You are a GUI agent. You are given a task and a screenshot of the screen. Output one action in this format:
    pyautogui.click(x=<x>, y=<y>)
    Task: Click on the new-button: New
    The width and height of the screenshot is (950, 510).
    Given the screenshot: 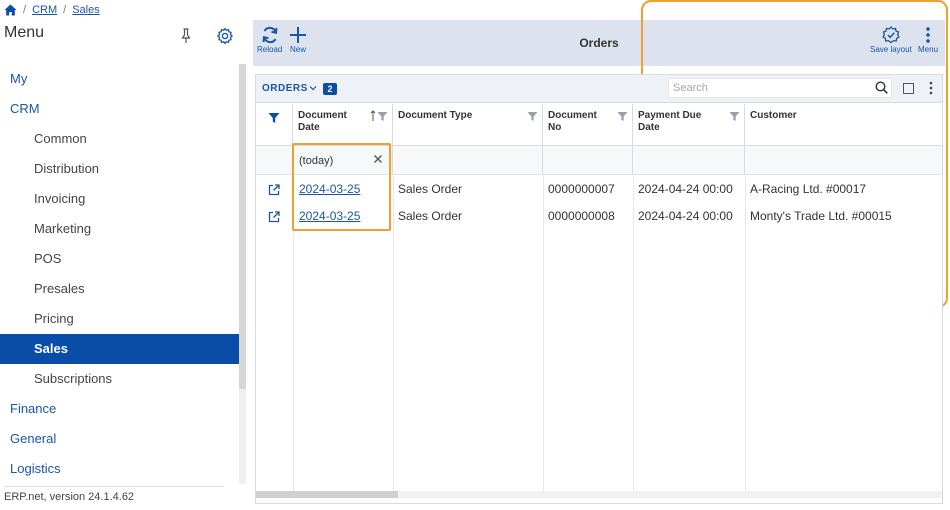 What is the action you would take?
    pyautogui.click(x=298, y=40)
    